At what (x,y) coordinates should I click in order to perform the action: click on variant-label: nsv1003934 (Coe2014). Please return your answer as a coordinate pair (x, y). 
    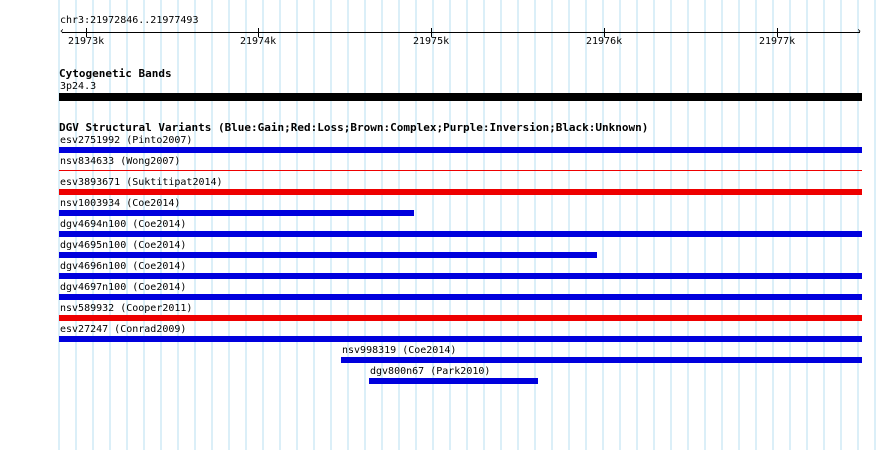
    Looking at the image, I should click on (120, 203).